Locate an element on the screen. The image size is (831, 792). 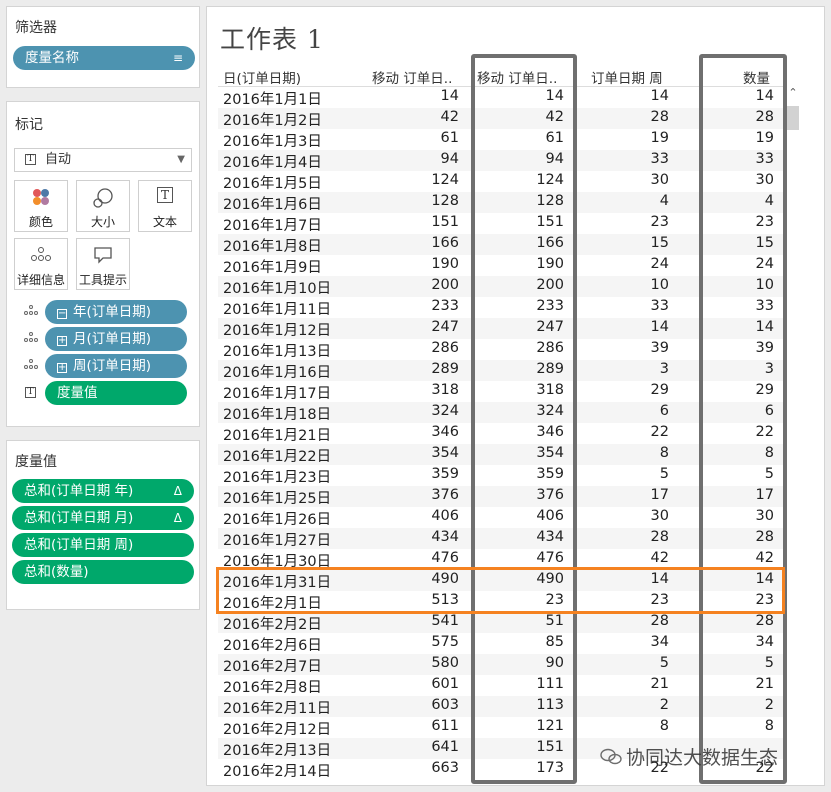
scroll-up-icon: ⌃ is located at coordinates (793, 94).